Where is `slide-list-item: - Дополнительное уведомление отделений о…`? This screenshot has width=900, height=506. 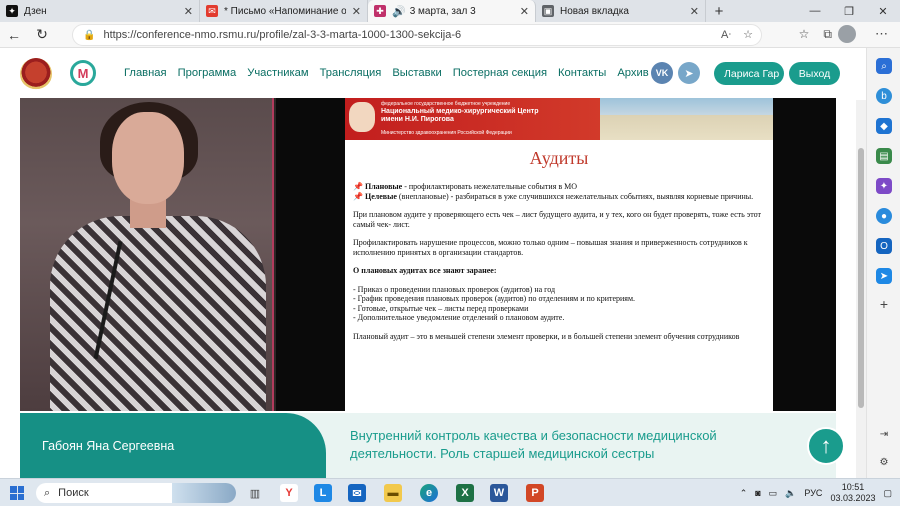 slide-list-item: - Дополнительное уведомление отделений о… is located at coordinates (459, 317).